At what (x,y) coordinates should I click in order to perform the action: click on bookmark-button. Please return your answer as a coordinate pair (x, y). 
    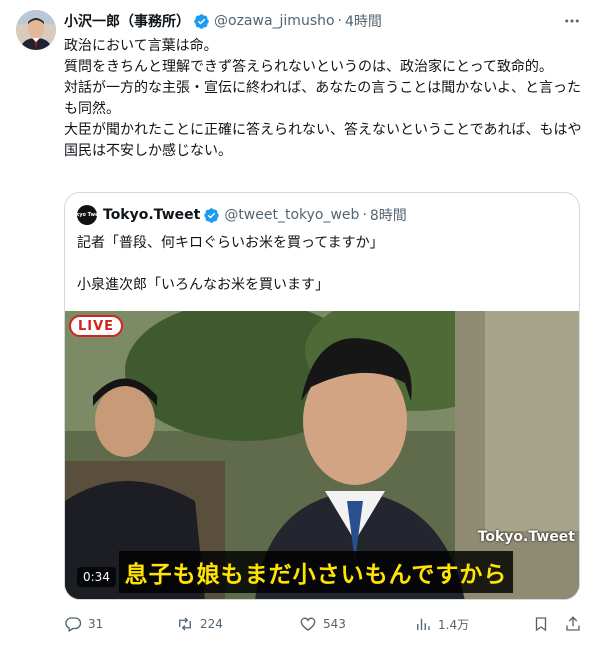
    Looking at the image, I should click on (544, 624).